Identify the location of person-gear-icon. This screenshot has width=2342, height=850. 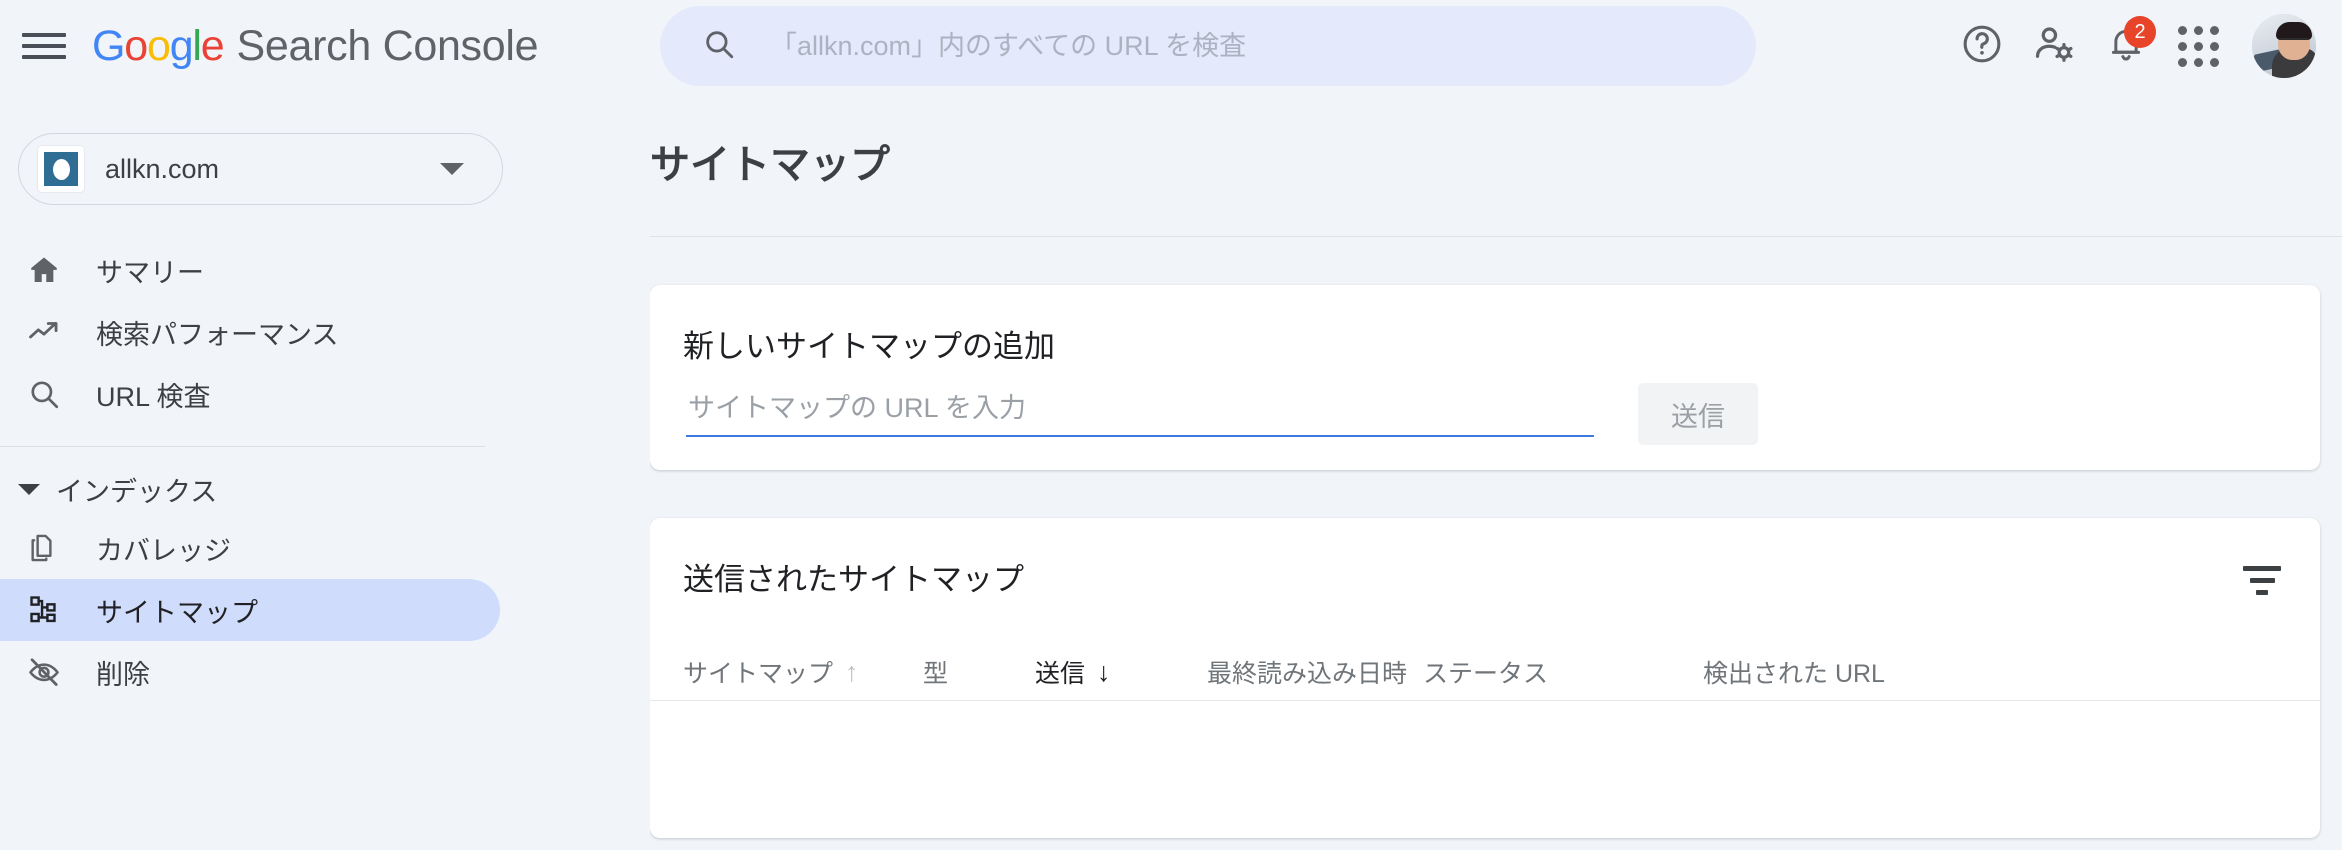
(2054, 46).